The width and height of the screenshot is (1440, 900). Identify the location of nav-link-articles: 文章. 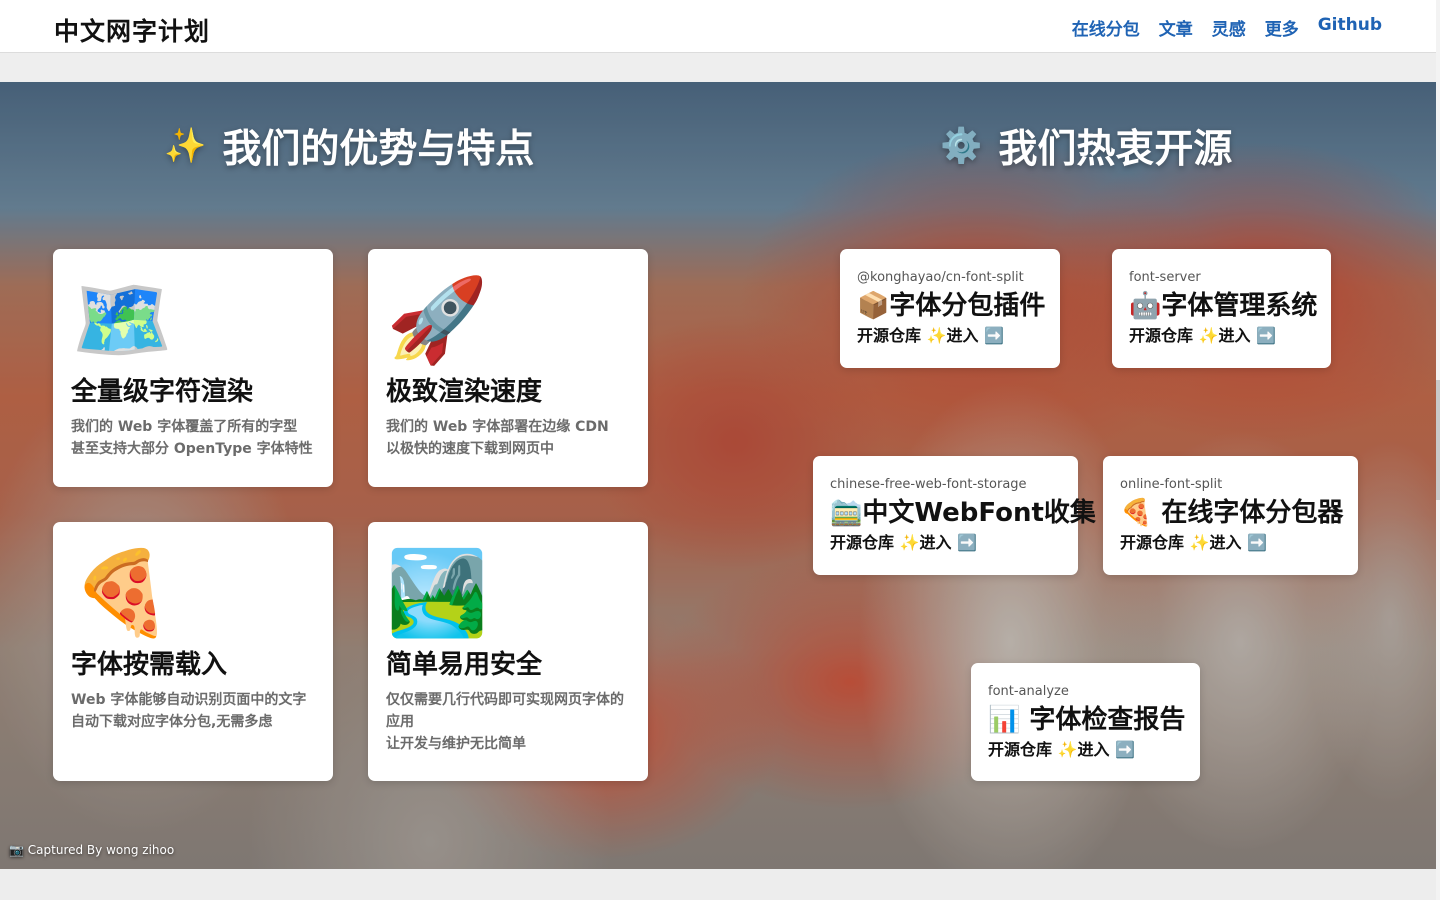
(1176, 27).